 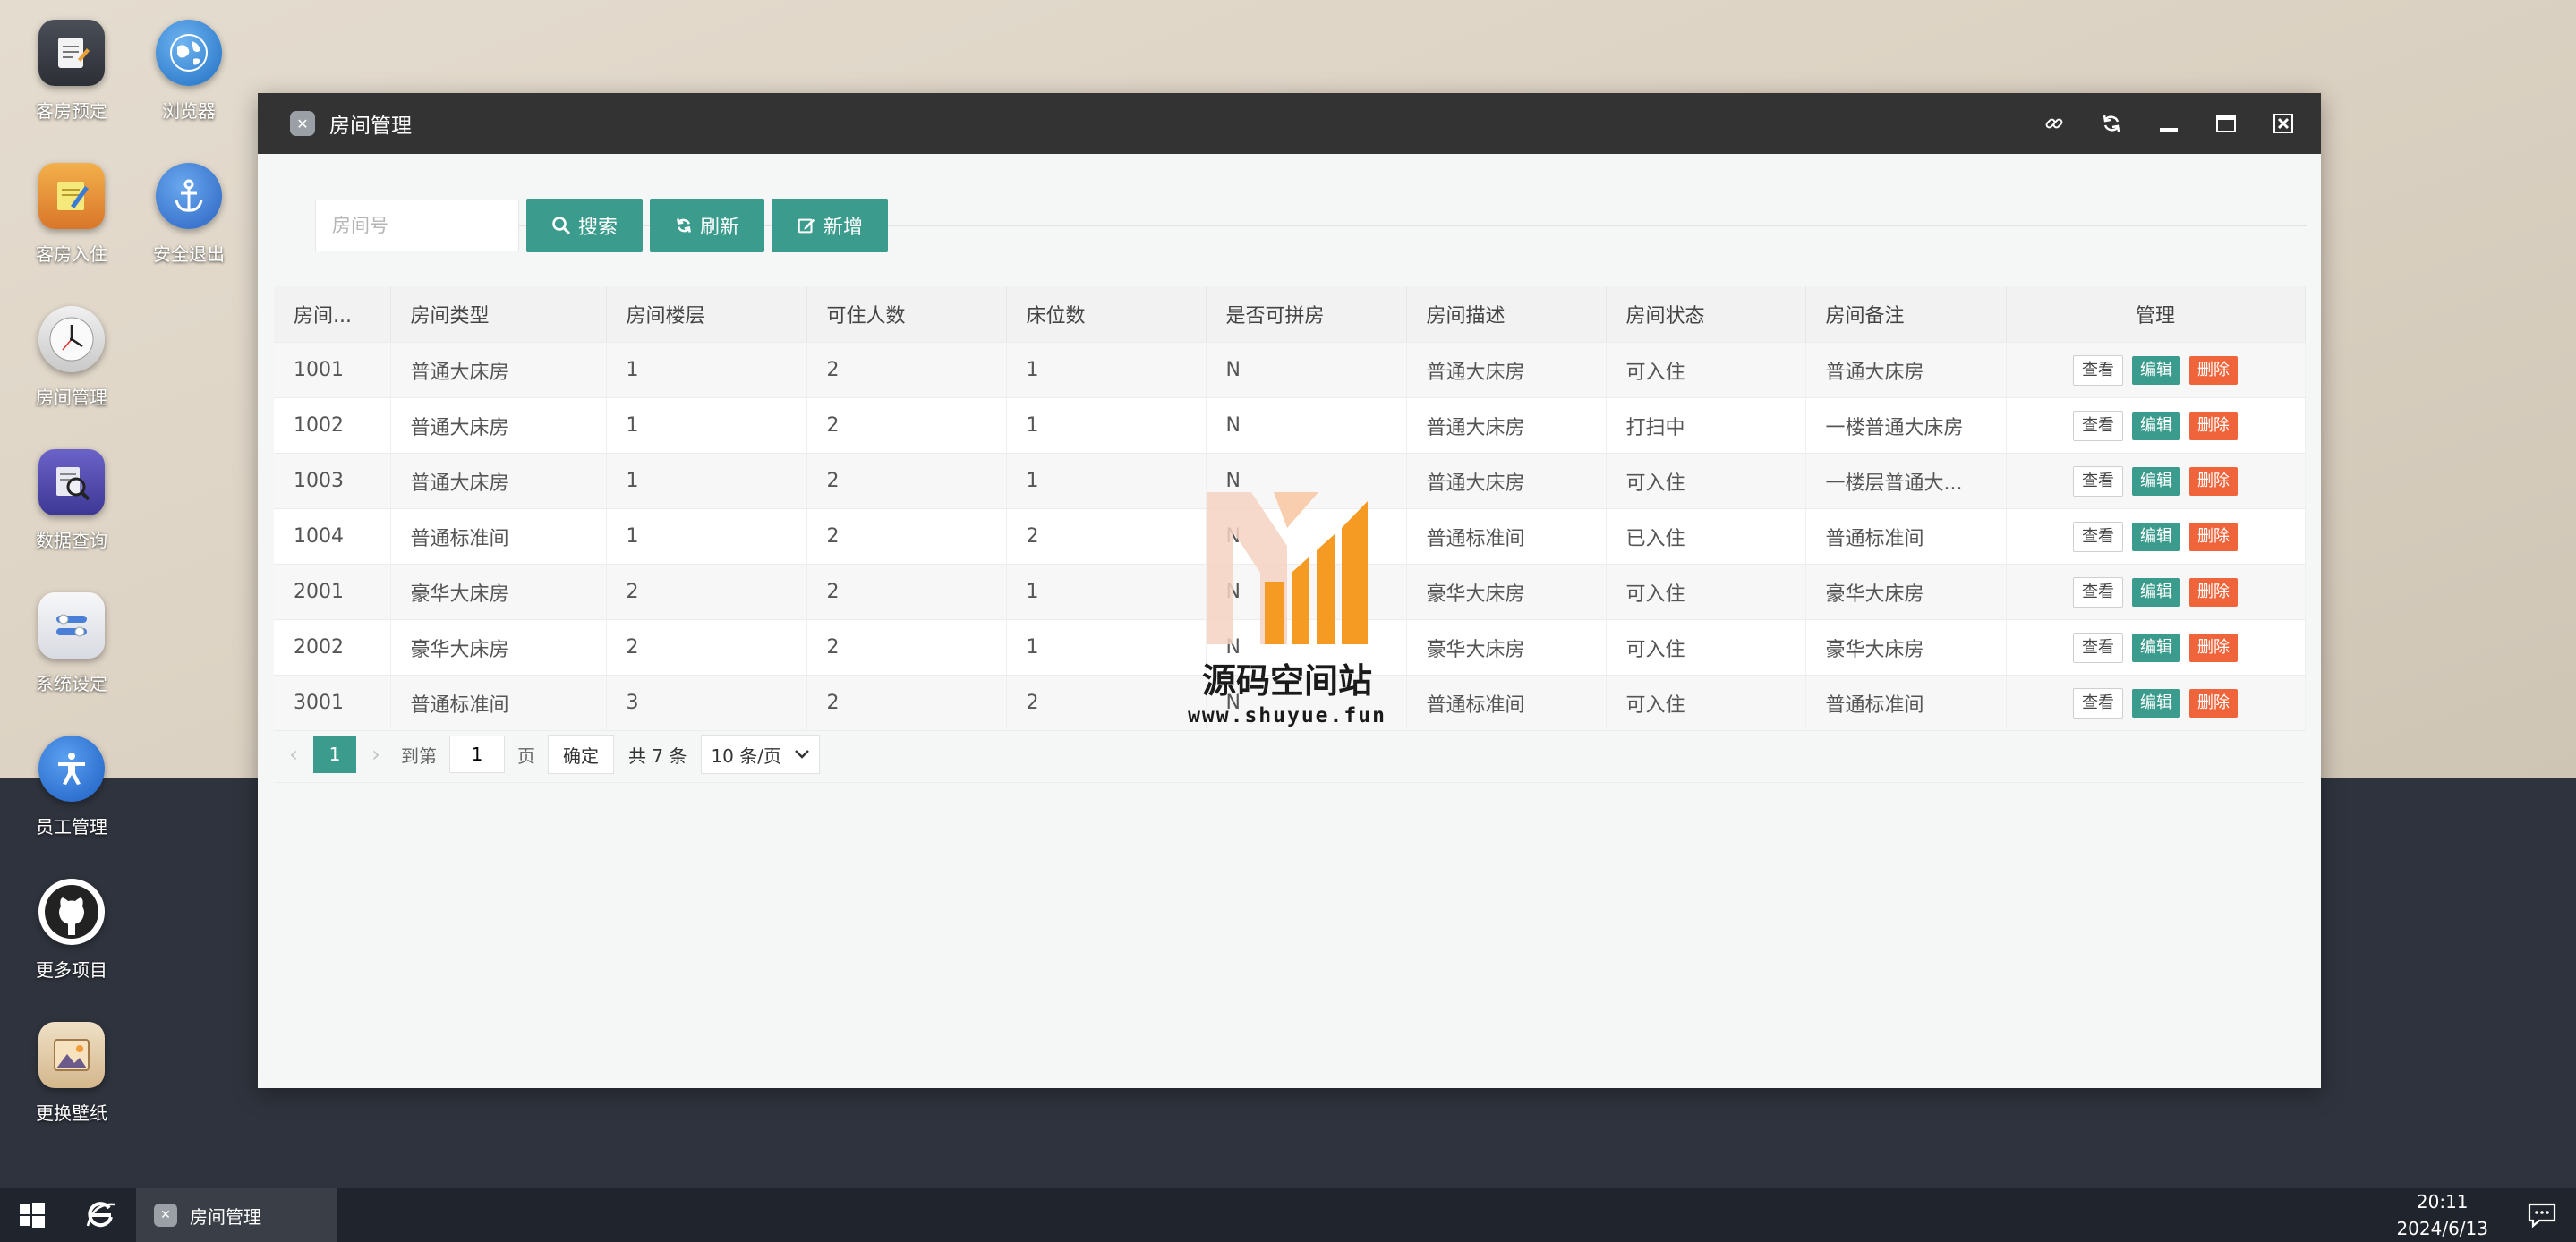 I want to click on system-clock: 20:11 2024/6/13, so click(x=2442, y=1215).